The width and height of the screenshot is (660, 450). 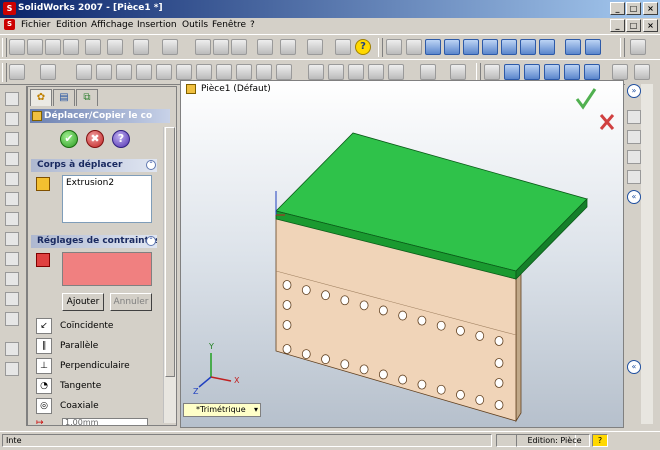 I want to click on shell-icon, so click(x=264, y=72).